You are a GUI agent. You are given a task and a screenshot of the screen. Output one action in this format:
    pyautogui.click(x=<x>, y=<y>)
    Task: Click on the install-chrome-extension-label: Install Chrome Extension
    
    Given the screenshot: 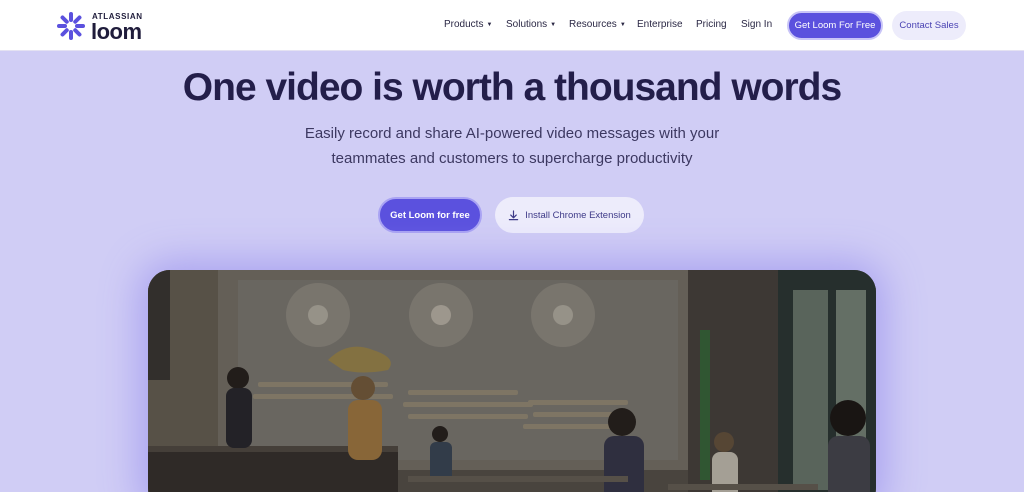 What is the action you would take?
    pyautogui.click(x=578, y=215)
    